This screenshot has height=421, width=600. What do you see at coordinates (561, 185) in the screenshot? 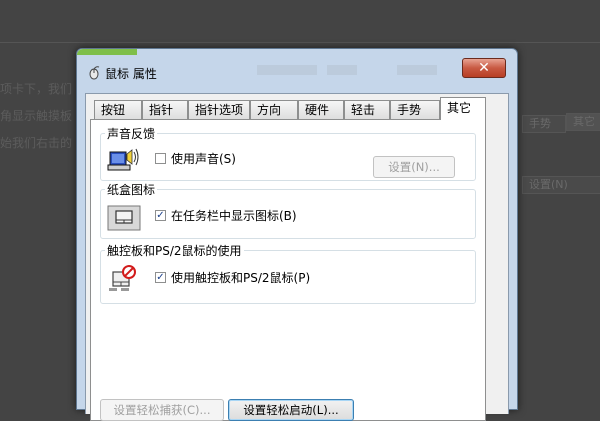
I see `background-settings-button: 设置(N)` at bounding box center [561, 185].